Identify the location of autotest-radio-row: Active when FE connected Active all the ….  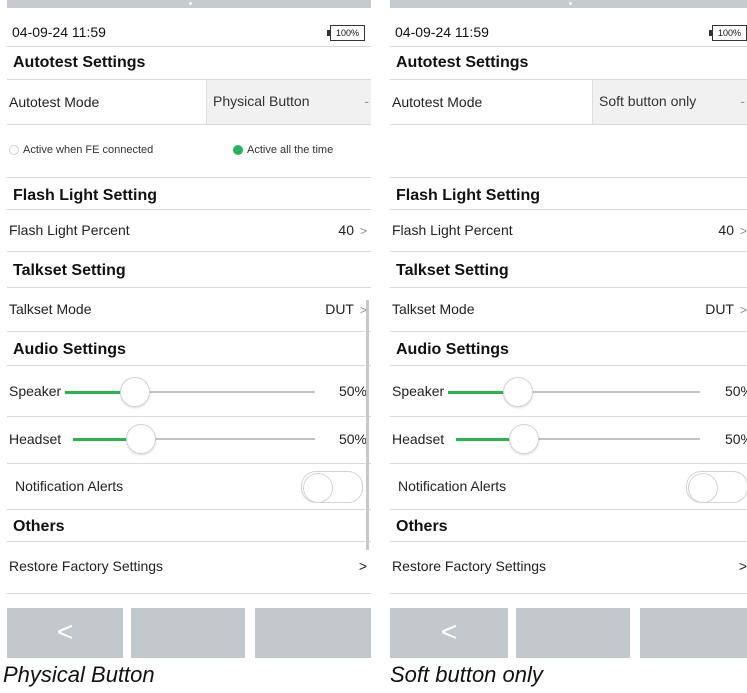
(189, 151).